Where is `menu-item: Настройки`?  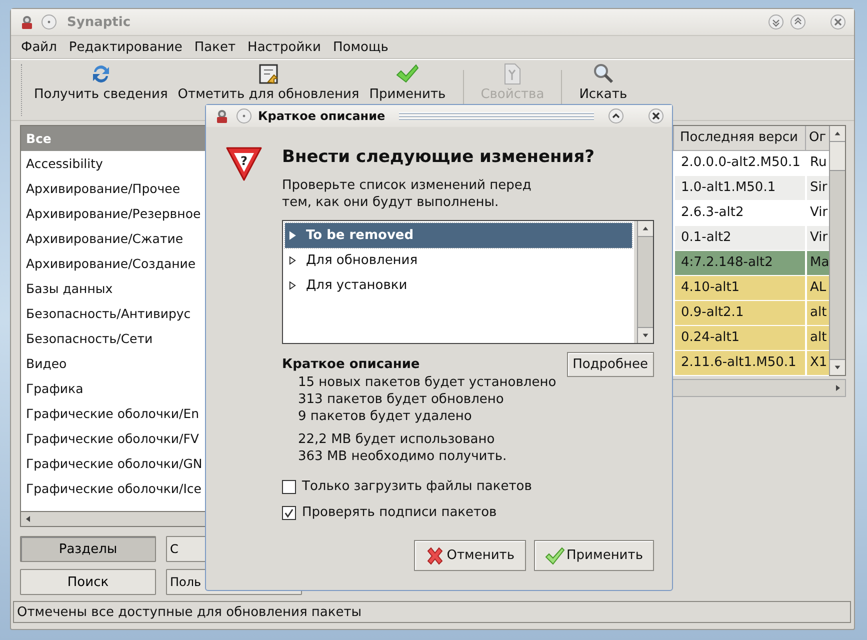 menu-item: Настройки is located at coordinates (284, 47).